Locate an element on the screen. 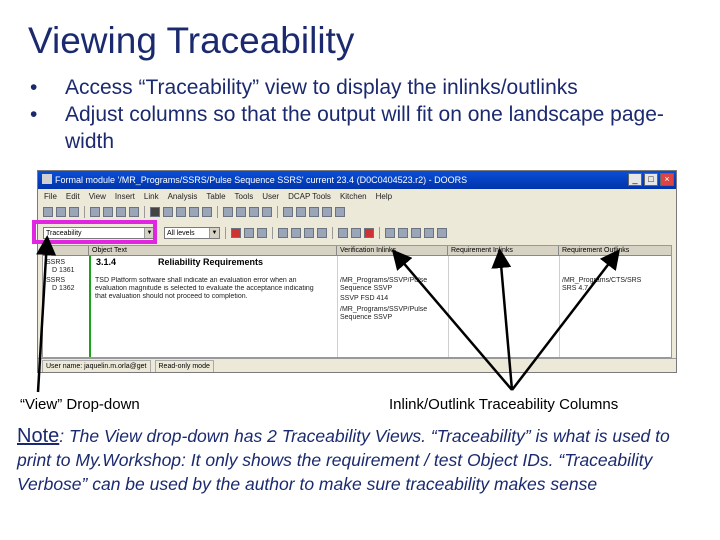 The image size is (720, 540). menu-table: Table is located at coordinates (215, 196).